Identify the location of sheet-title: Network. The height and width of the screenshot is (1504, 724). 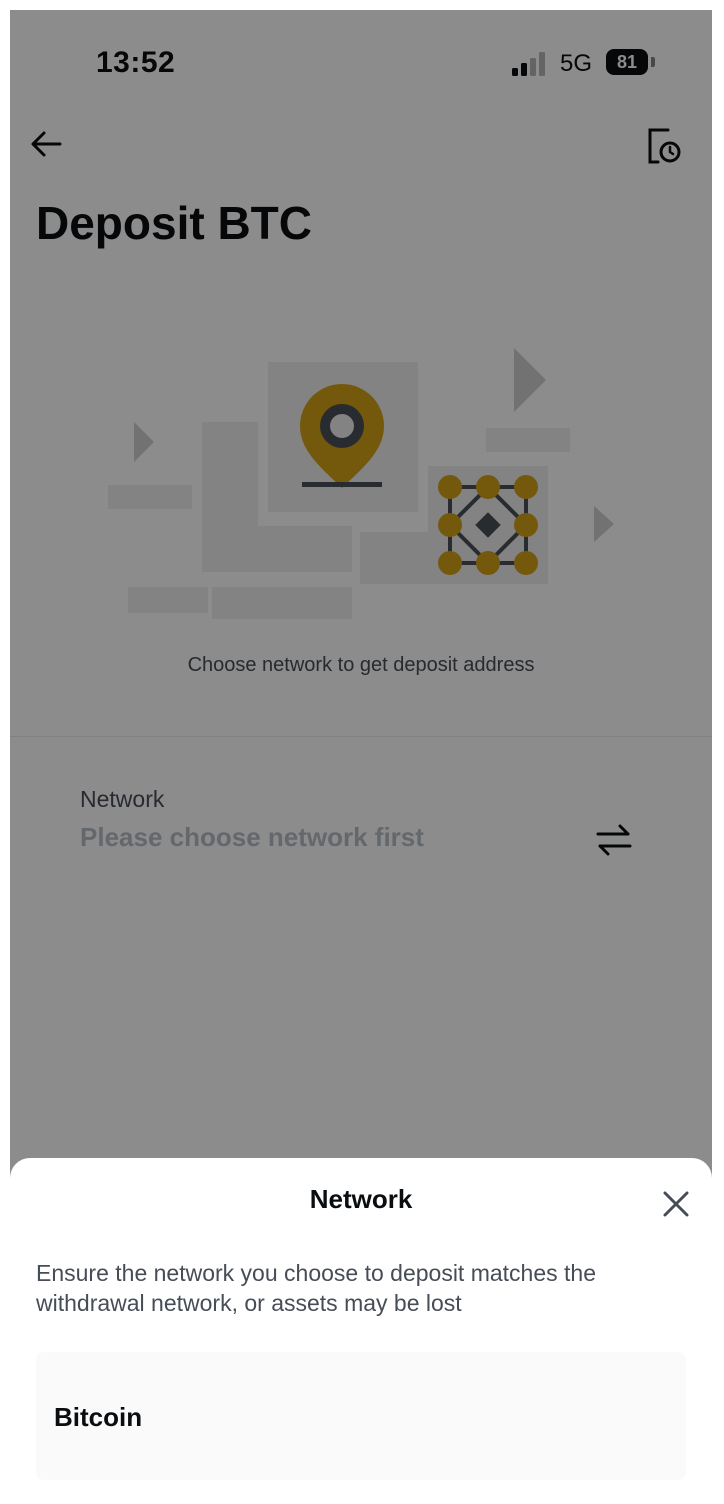
(361, 1199).